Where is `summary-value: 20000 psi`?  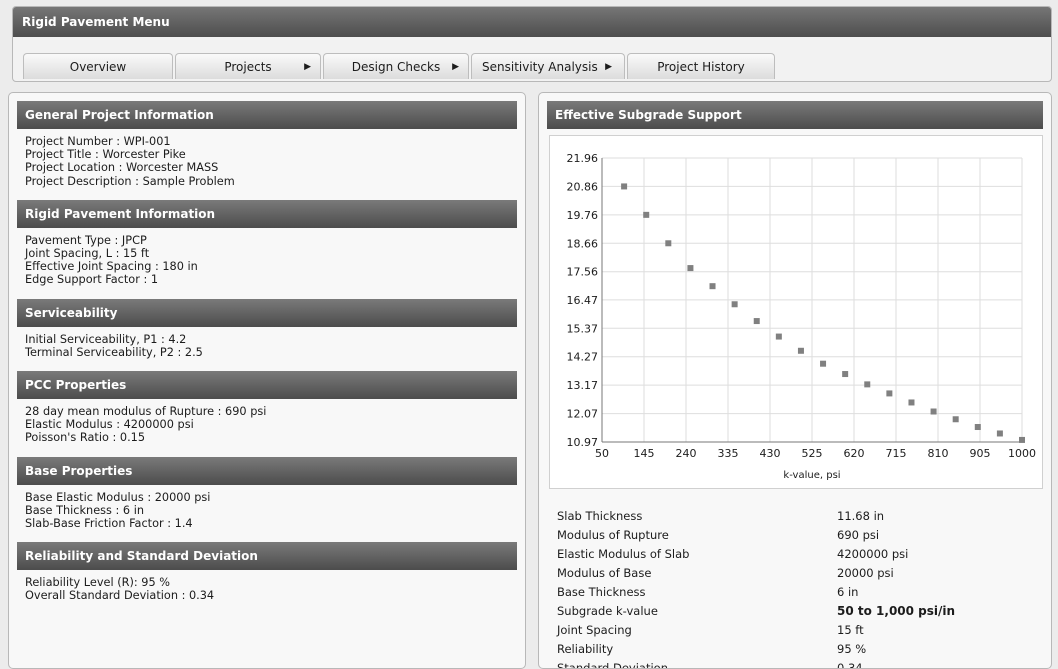 summary-value: 20000 psi is located at coordinates (865, 573).